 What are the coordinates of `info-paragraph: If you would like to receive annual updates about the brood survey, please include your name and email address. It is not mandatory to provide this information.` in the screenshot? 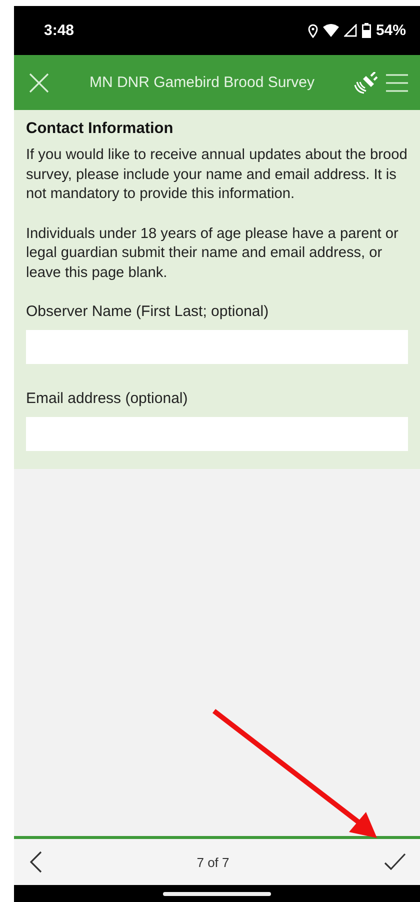 It's located at (217, 175).